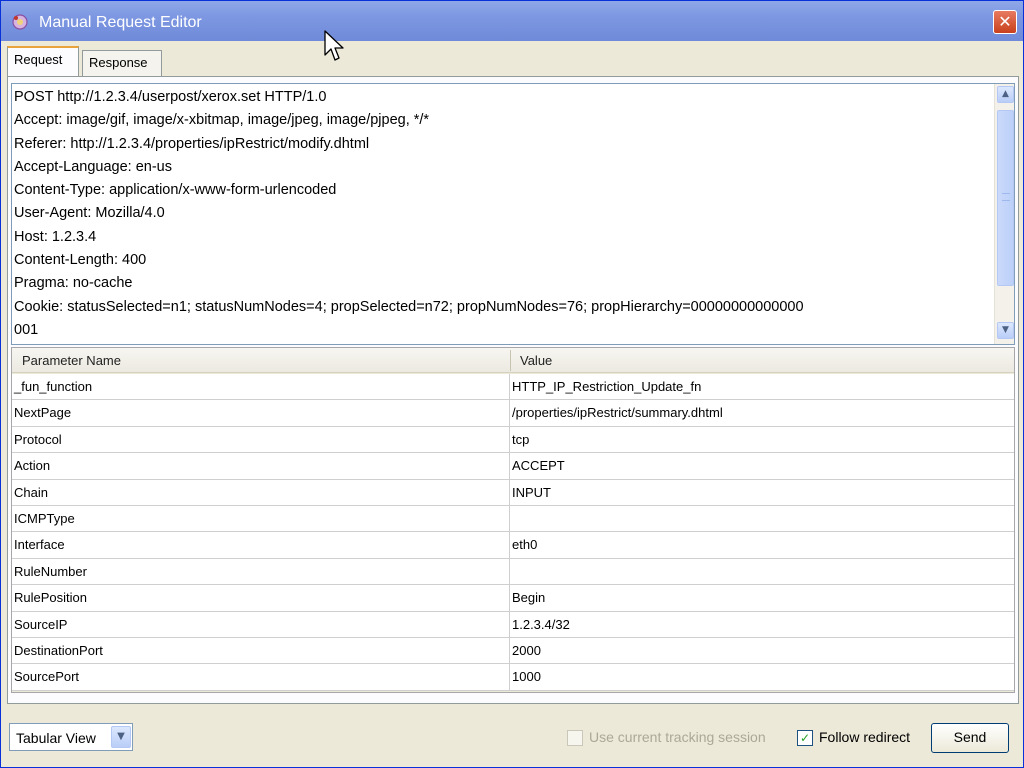 Image resolution: width=1024 pixels, height=768 pixels. Describe the element at coordinates (538, 465) in the screenshot. I see `parameter-value-cell: ACCEPT` at that location.